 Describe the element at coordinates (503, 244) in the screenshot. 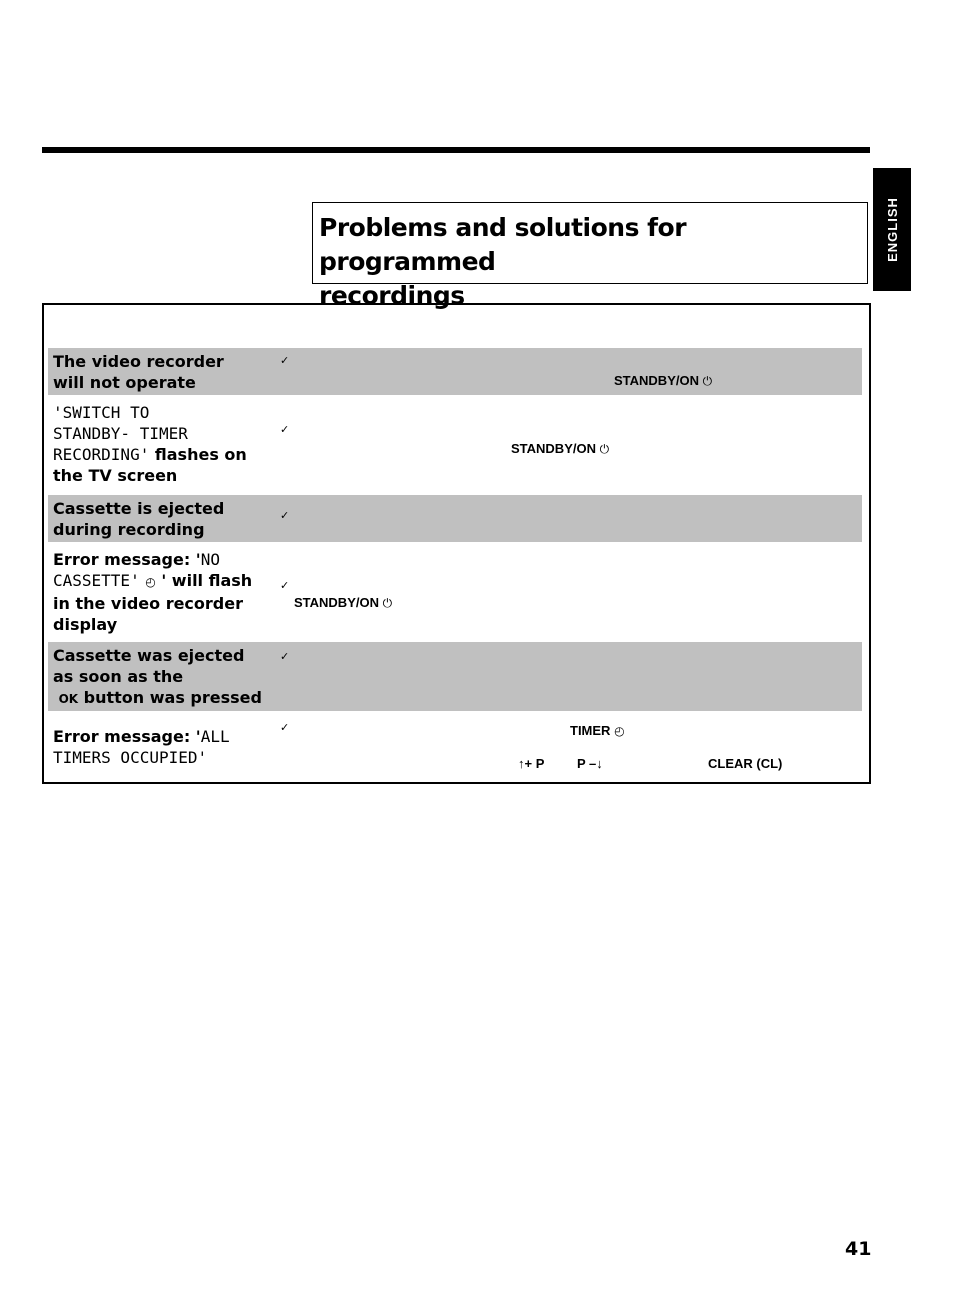

I see `page-title-line-1: Problems and solutions for programmed` at that location.